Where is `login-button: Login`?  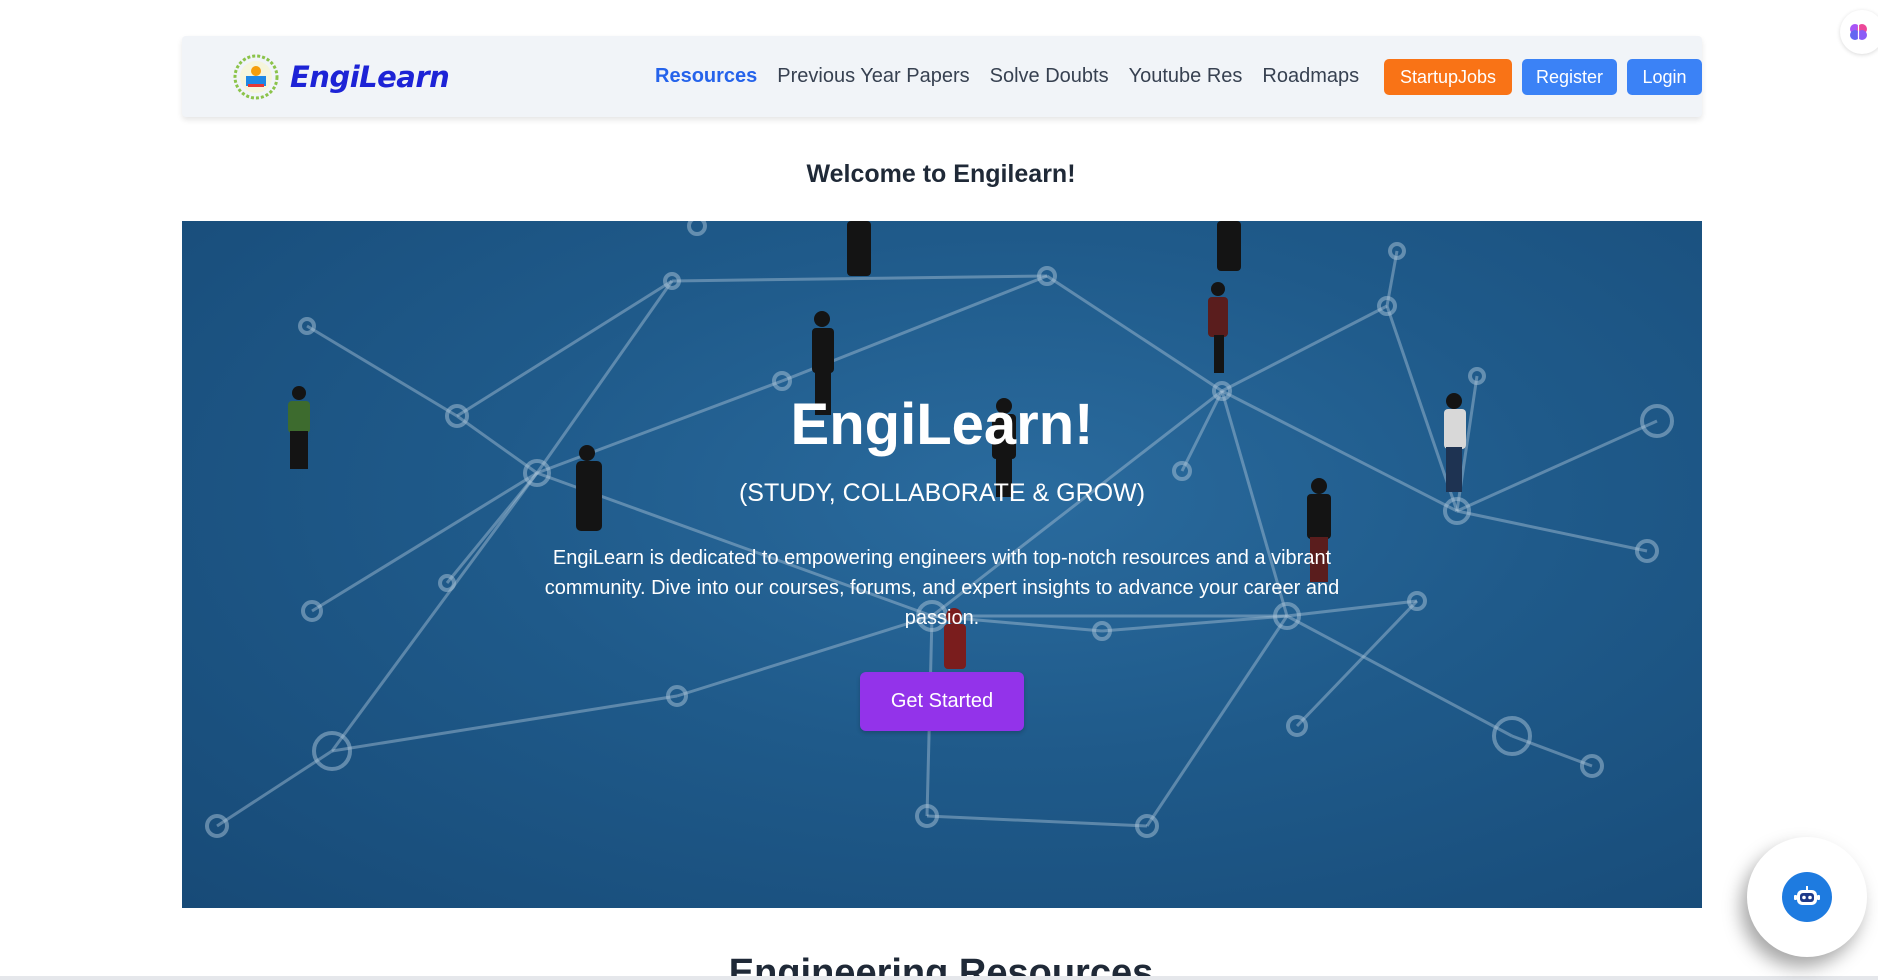 login-button: Login is located at coordinates (1664, 77).